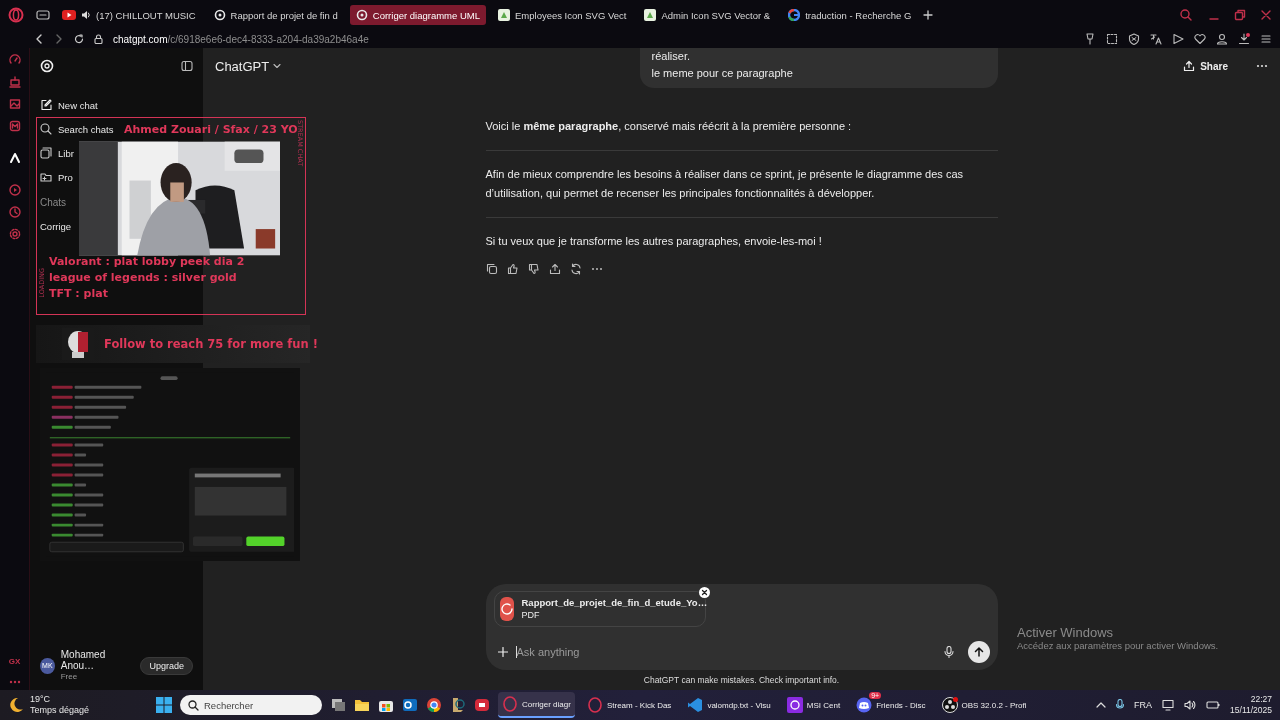 The width and height of the screenshot is (1280, 720). I want to click on translate-icon, so click(1156, 39).